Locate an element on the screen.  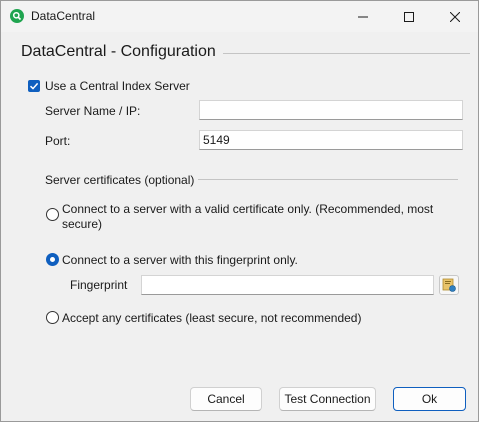
server-name-input is located at coordinates (331, 110).